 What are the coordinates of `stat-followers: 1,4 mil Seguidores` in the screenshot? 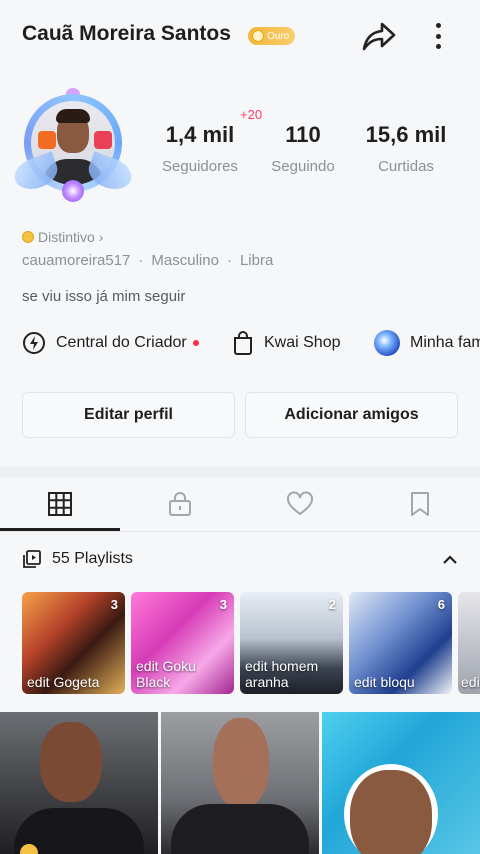 It's located at (200, 148).